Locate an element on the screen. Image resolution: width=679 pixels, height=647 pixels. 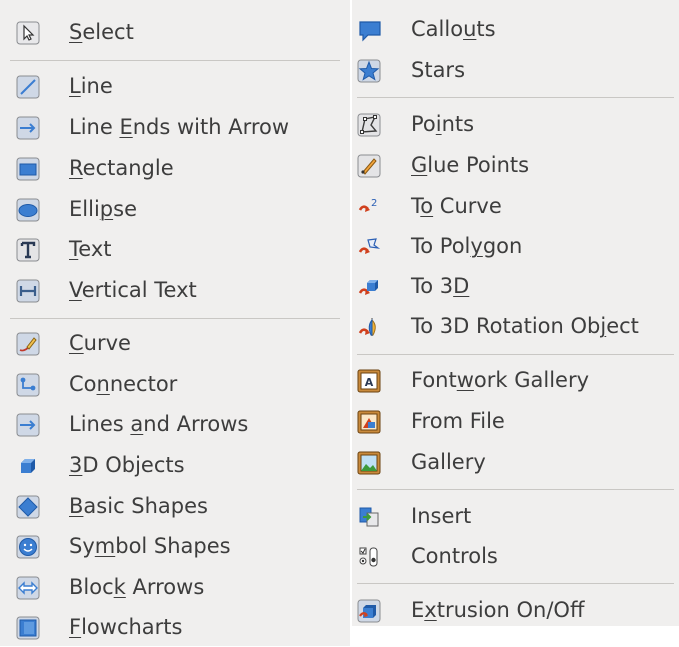
menu-item-connector: Connector is located at coordinates (175, 384).